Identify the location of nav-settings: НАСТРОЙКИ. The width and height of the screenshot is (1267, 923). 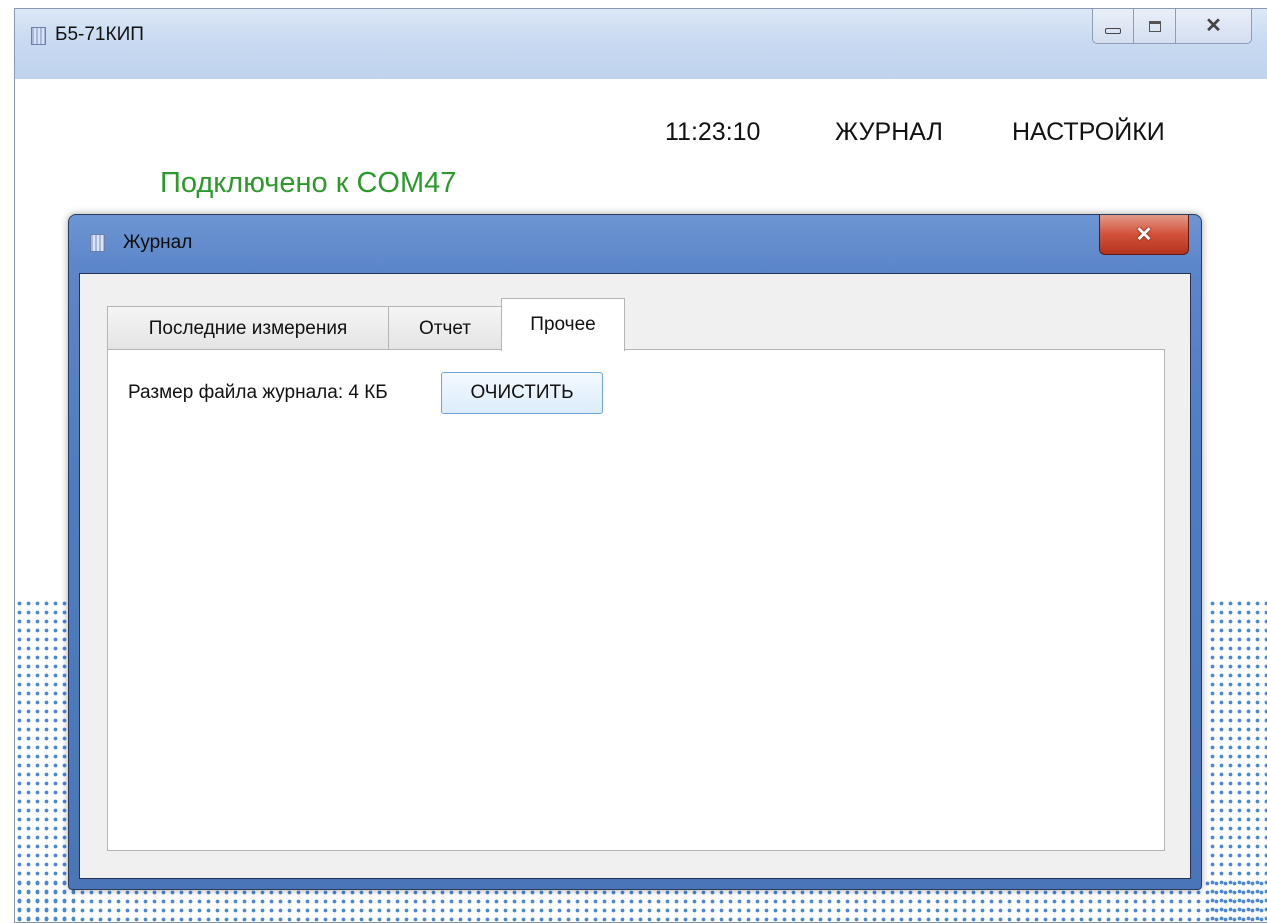
(1088, 132).